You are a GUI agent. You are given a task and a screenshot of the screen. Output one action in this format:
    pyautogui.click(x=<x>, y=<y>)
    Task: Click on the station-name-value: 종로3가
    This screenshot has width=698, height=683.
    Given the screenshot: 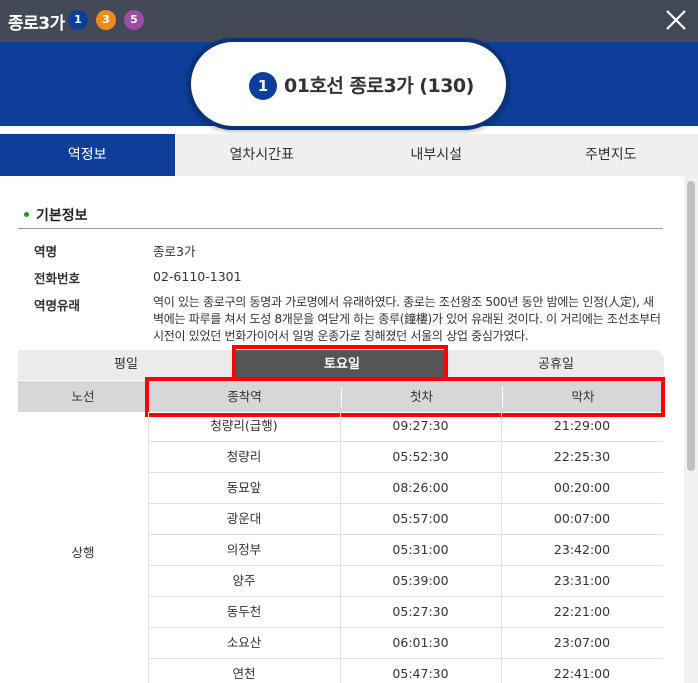 What is the action you would take?
    pyautogui.click(x=174, y=251)
    